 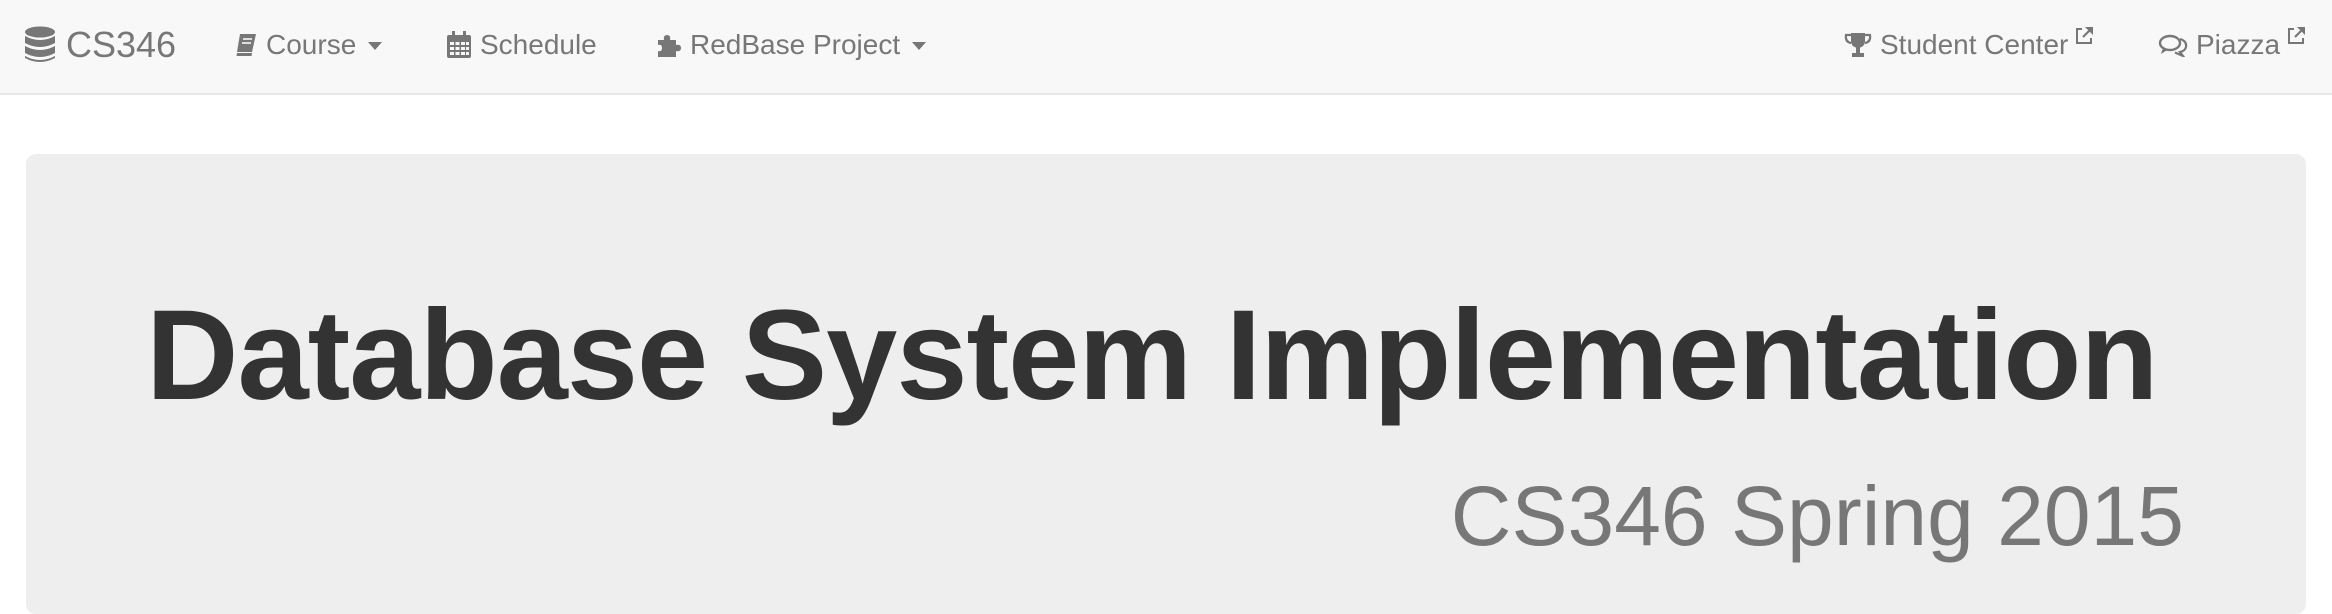 What do you see at coordinates (2238, 44) in the screenshot?
I see `nav-piazza-label: Piazza` at bounding box center [2238, 44].